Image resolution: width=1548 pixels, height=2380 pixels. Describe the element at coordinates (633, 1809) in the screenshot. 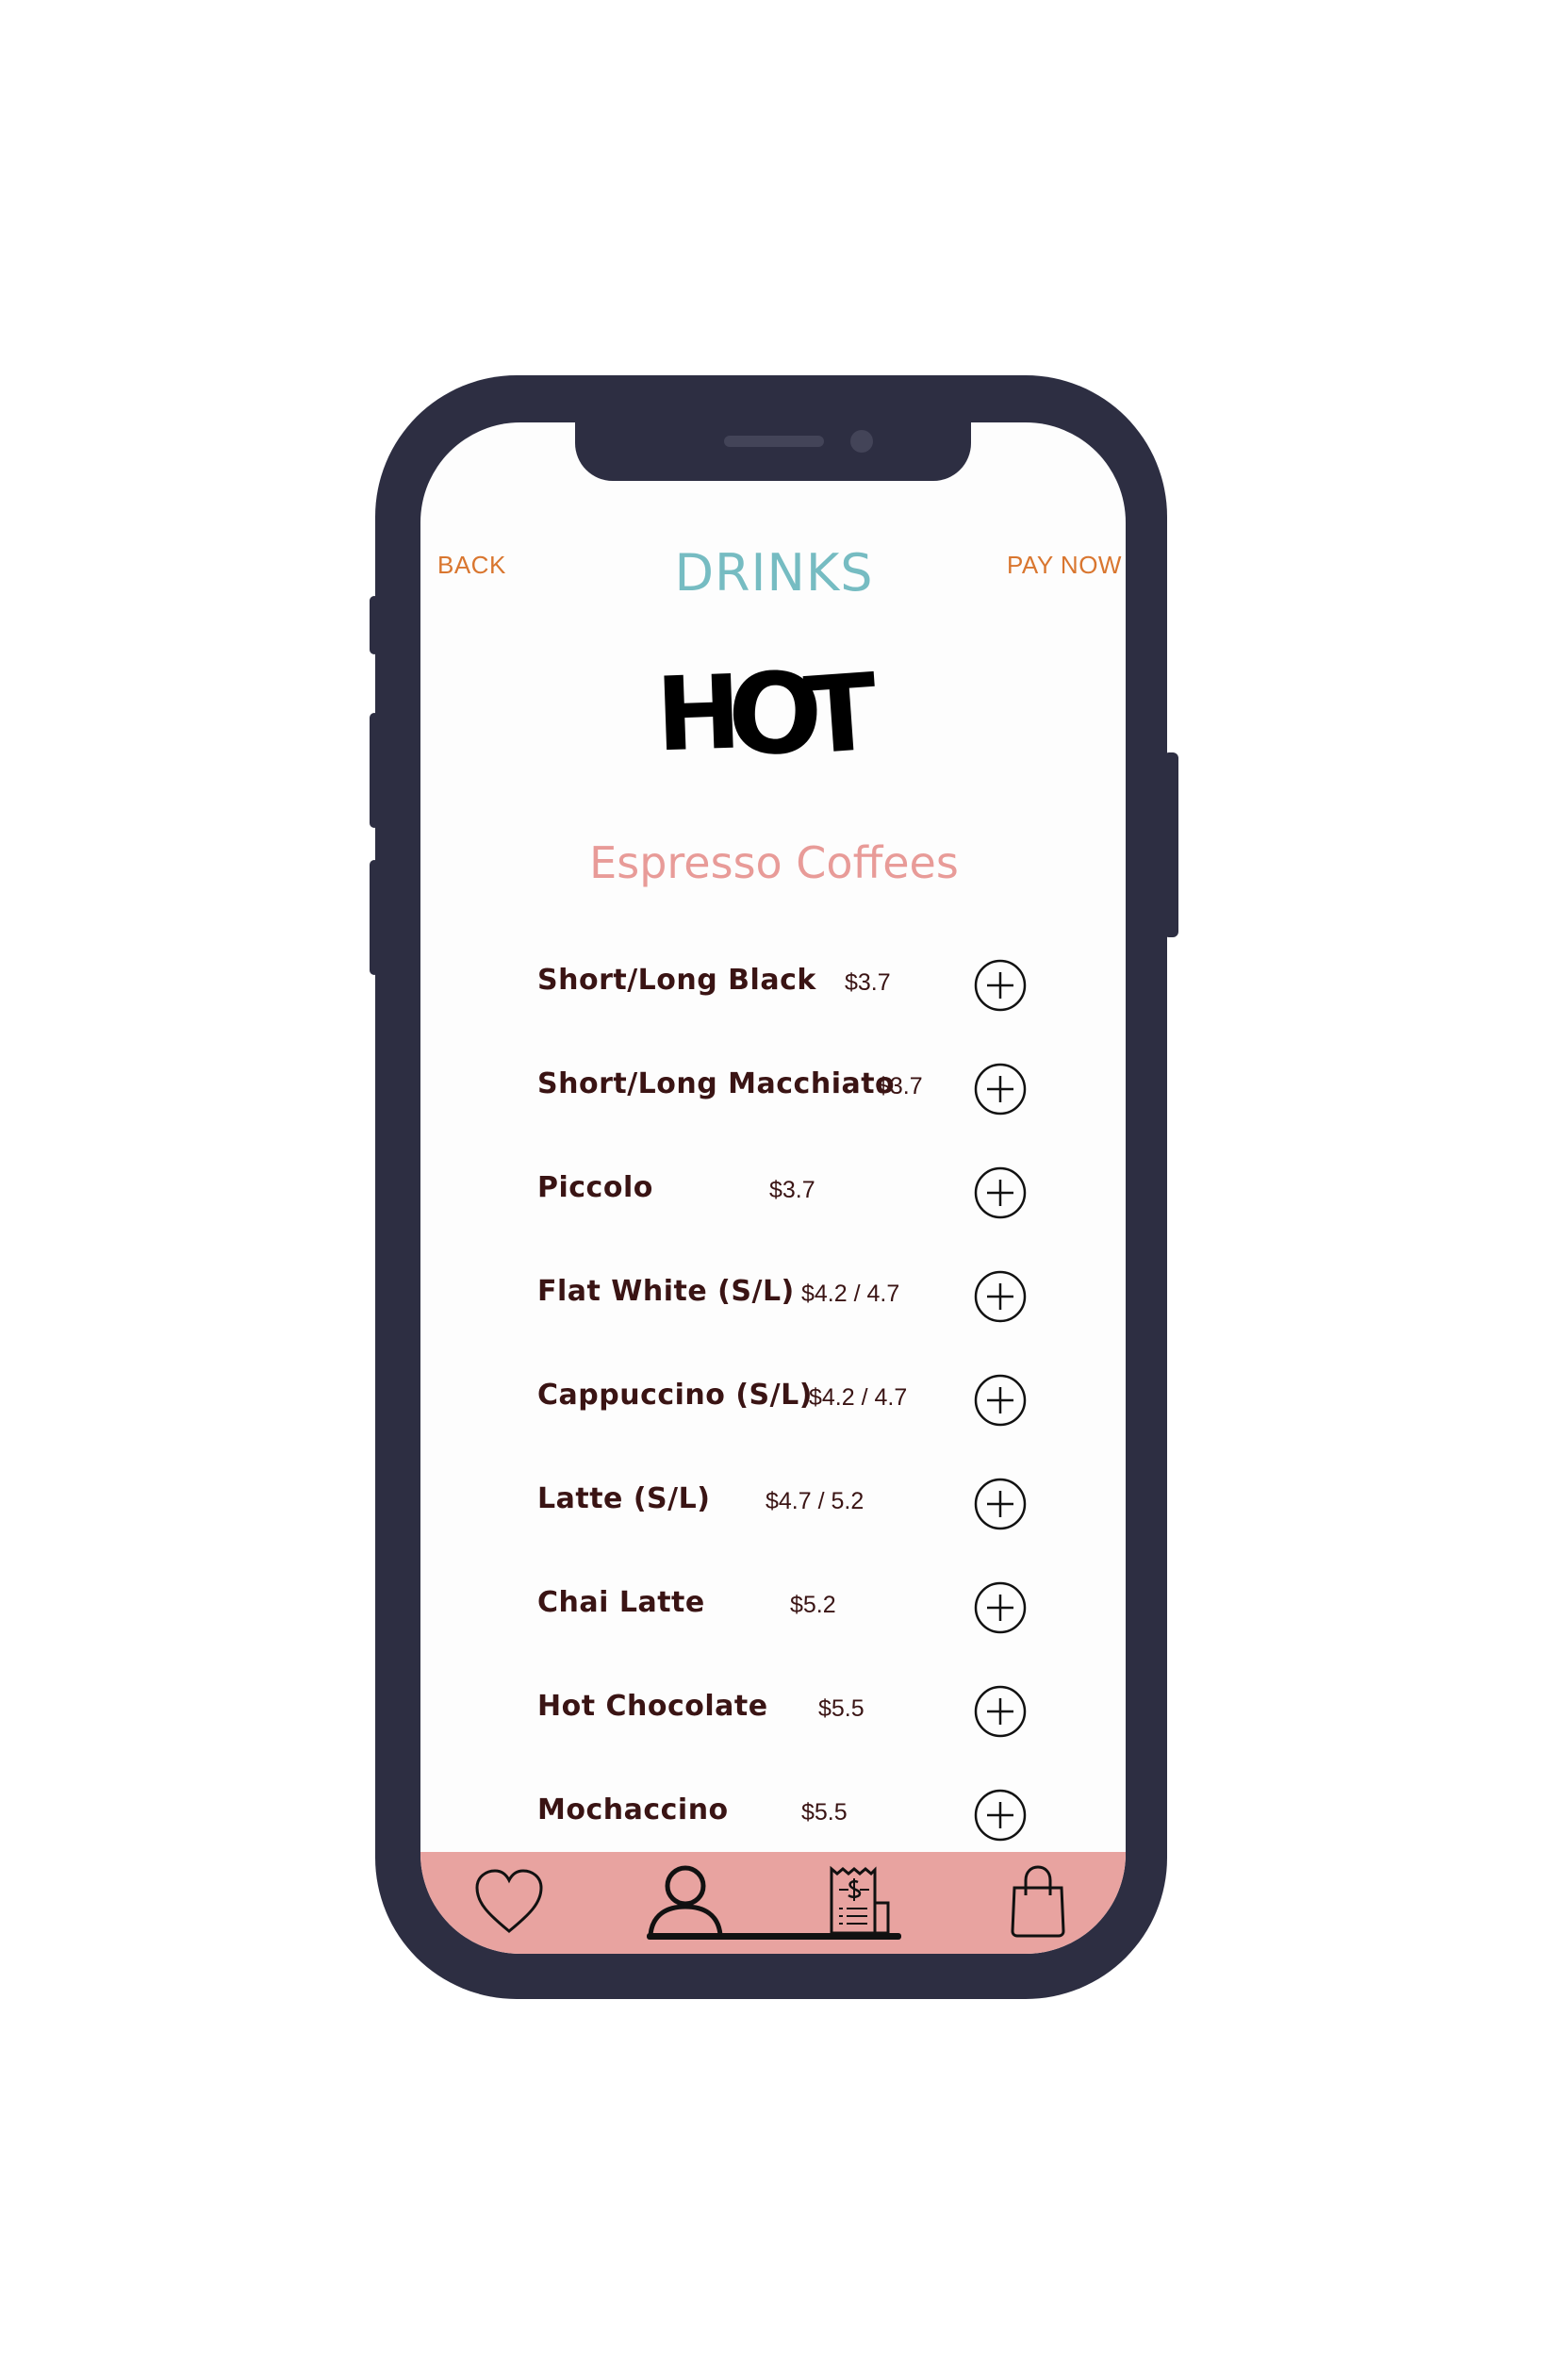

I see `menu-item-name: Mochaccino` at that location.